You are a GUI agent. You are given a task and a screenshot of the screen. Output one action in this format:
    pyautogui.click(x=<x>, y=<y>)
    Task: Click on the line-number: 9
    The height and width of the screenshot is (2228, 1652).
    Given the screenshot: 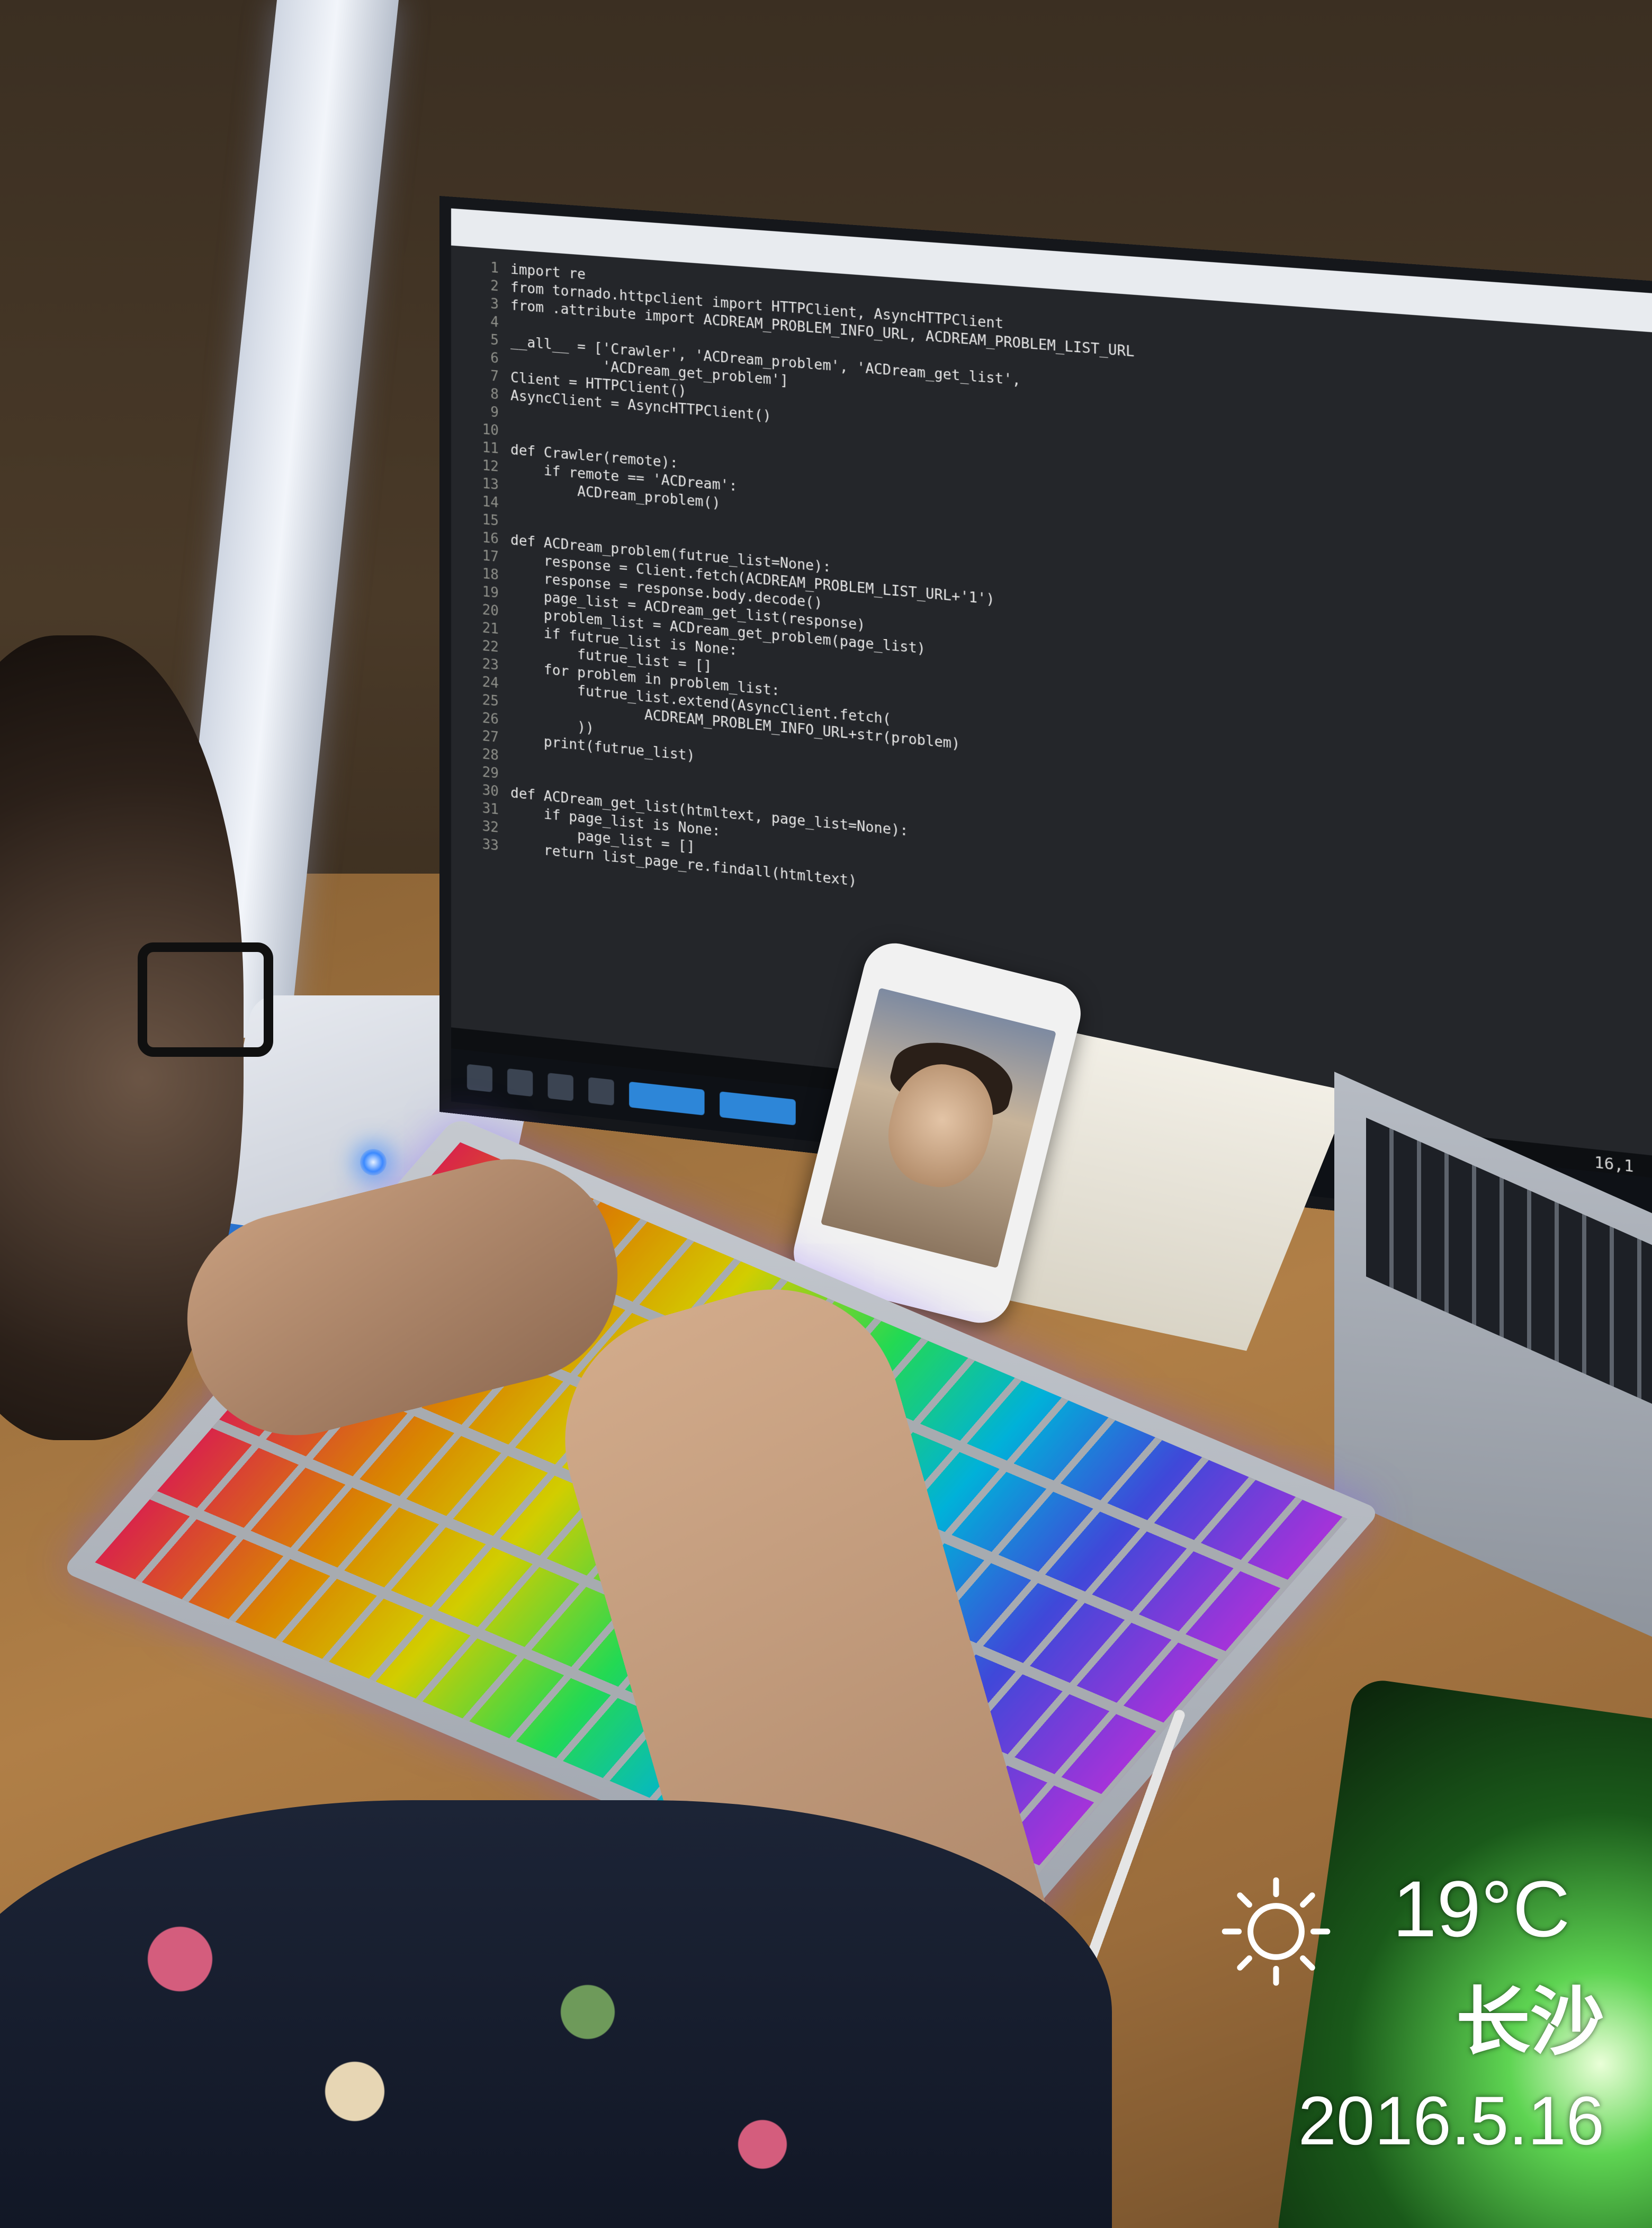 What is the action you would take?
    pyautogui.click(x=494, y=412)
    